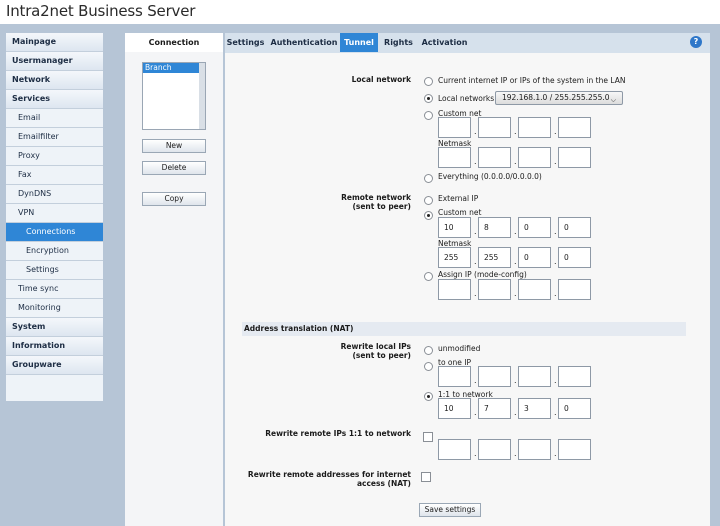  I want to click on rewrite-internet-label-line2: access (NAT), so click(383, 483).